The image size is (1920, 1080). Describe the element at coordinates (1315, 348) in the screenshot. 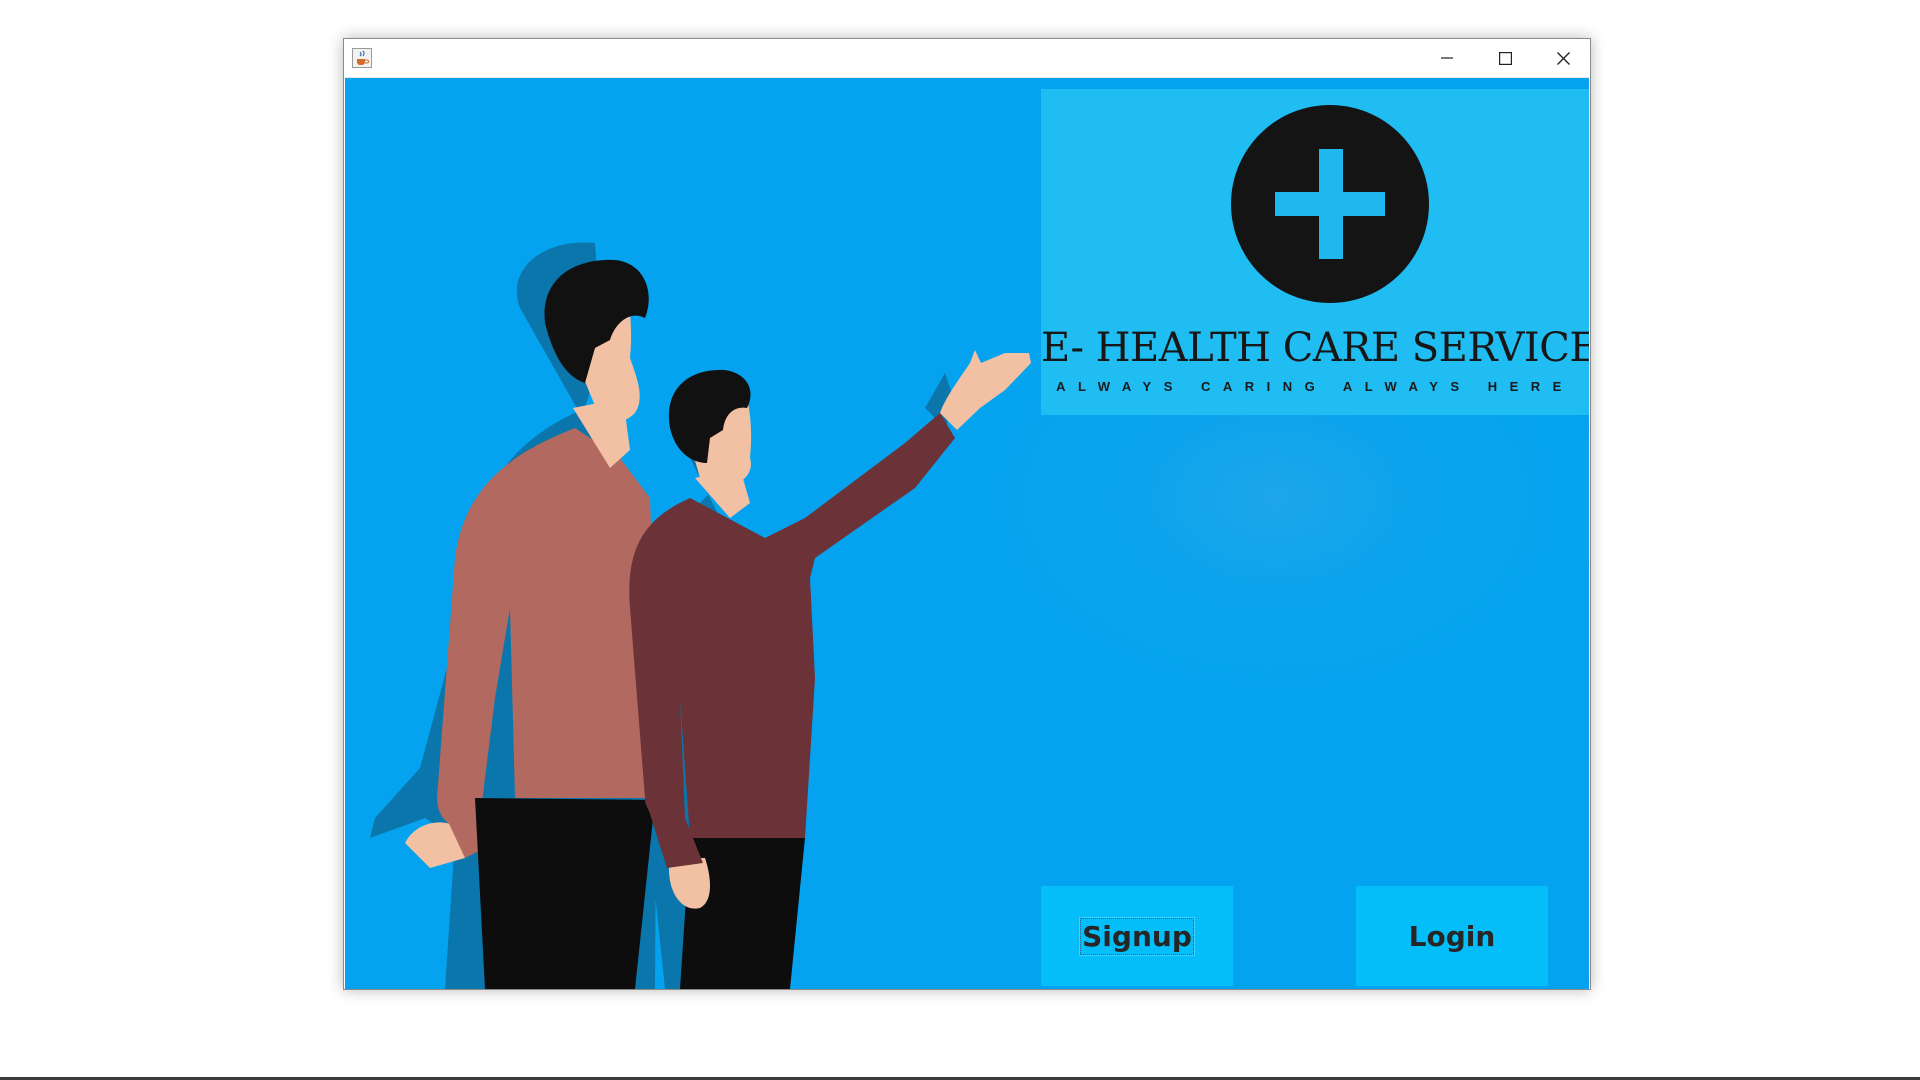

I see `brand-title: E- HEALTH CARE SERVICES` at that location.